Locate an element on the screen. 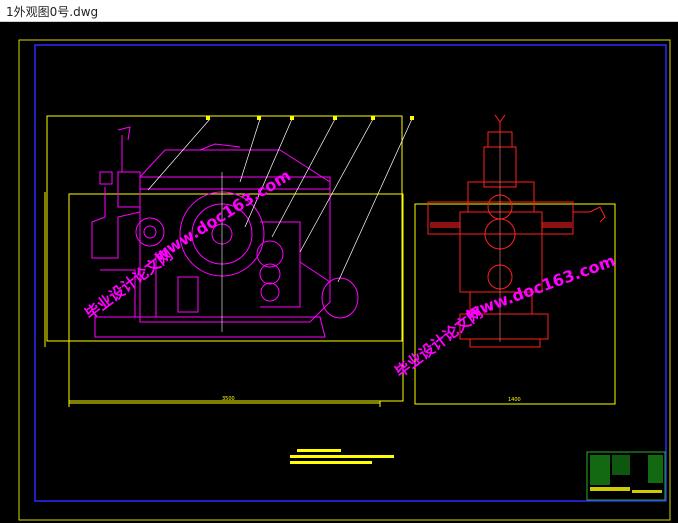 This screenshot has width=678, height=523. watermark-site-2: 毕业设计论文网 is located at coordinates (439, 343).